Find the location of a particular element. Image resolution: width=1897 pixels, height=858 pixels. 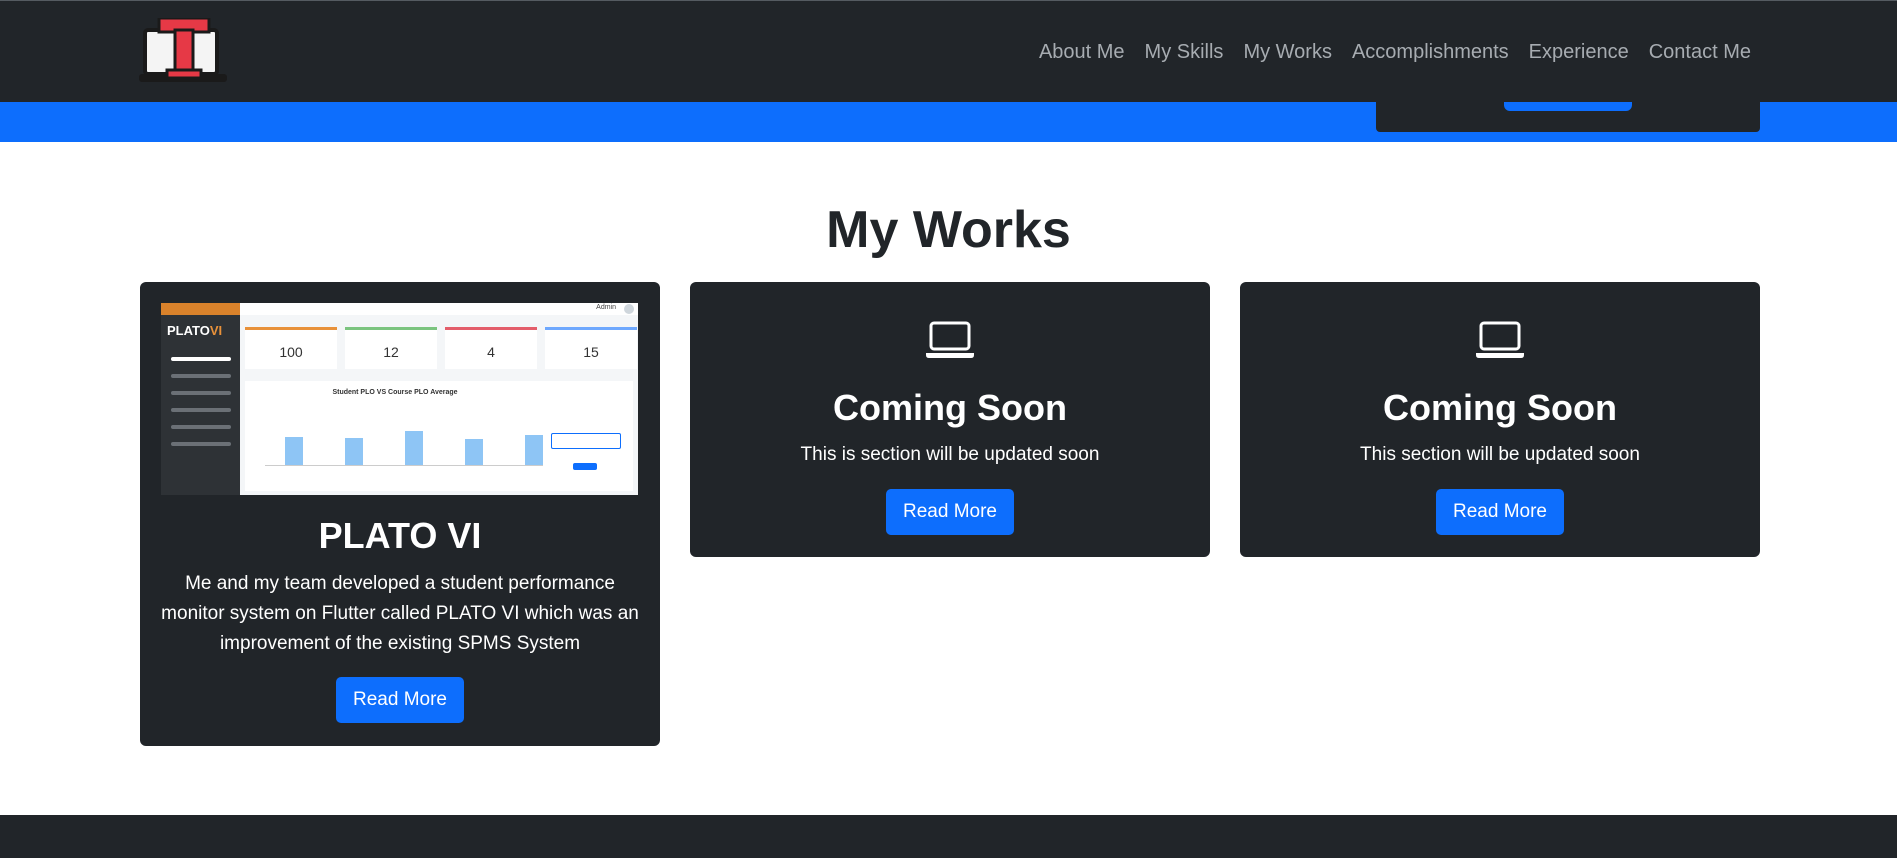

nav-link-contact-me: Contact Me is located at coordinates (1700, 52).